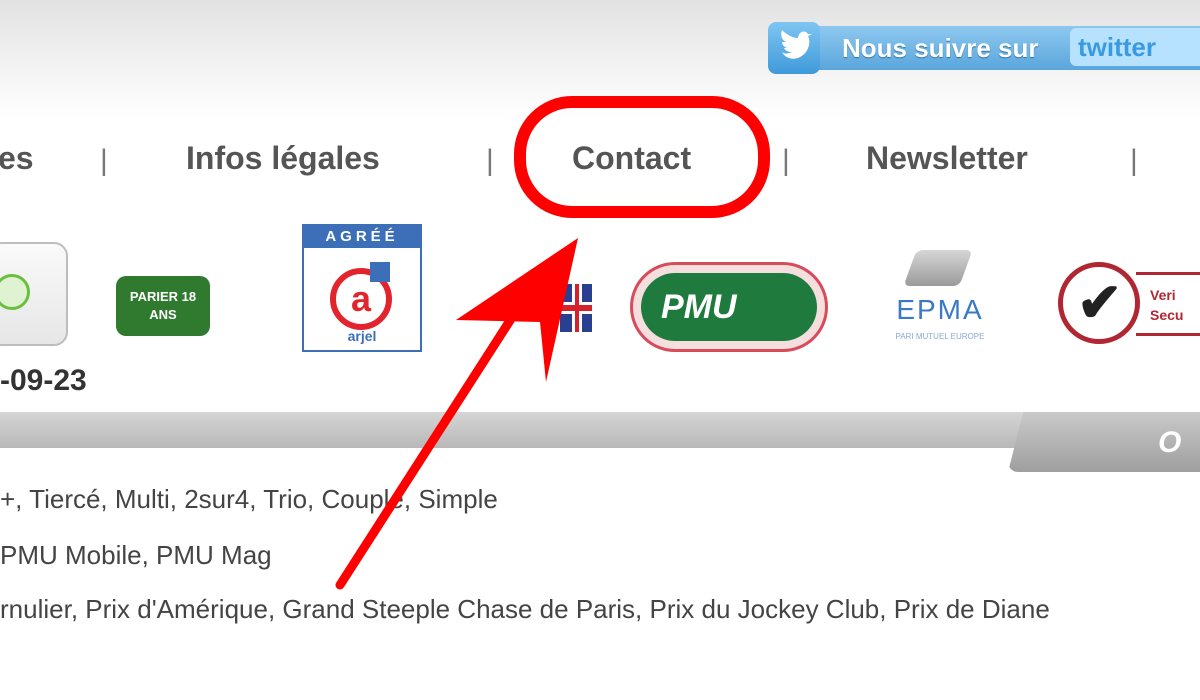 Image resolution: width=1200 pixels, height=700 pixels. Describe the element at coordinates (34, 294) in the screenshot. I see `certified-check-logo` at that location.